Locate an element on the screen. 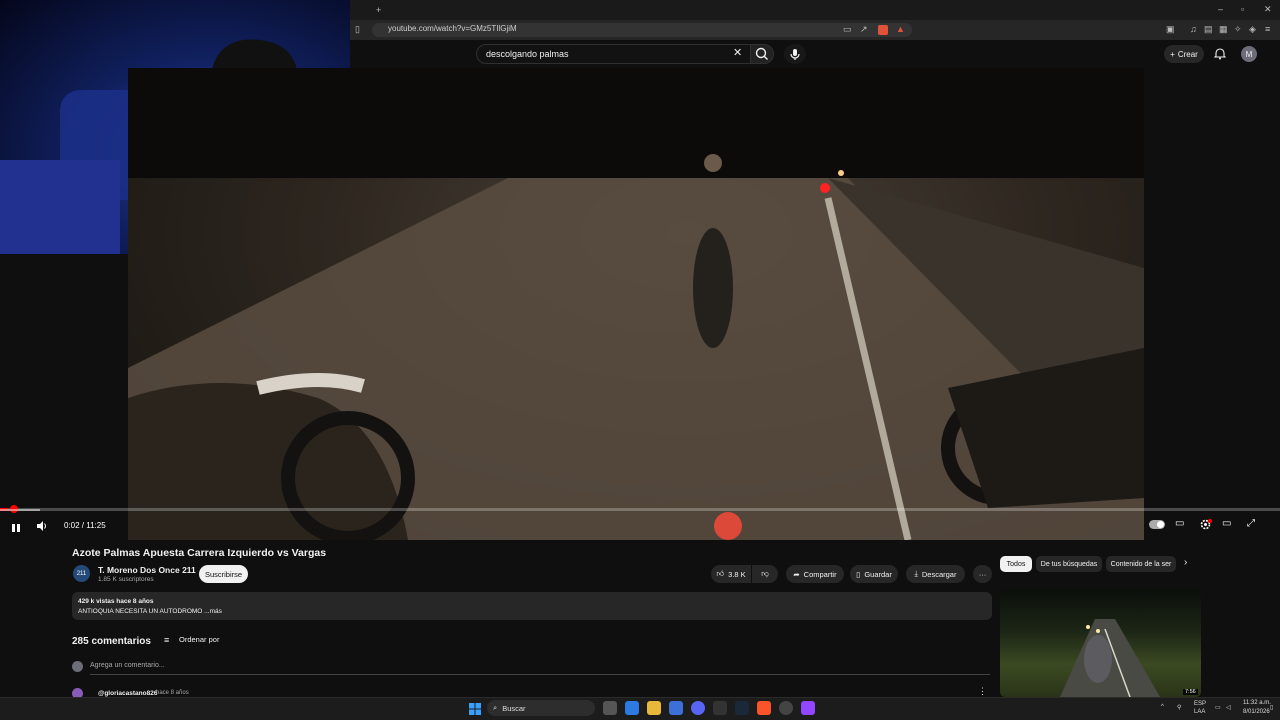  volume-button is located at coordinates (42, 528).